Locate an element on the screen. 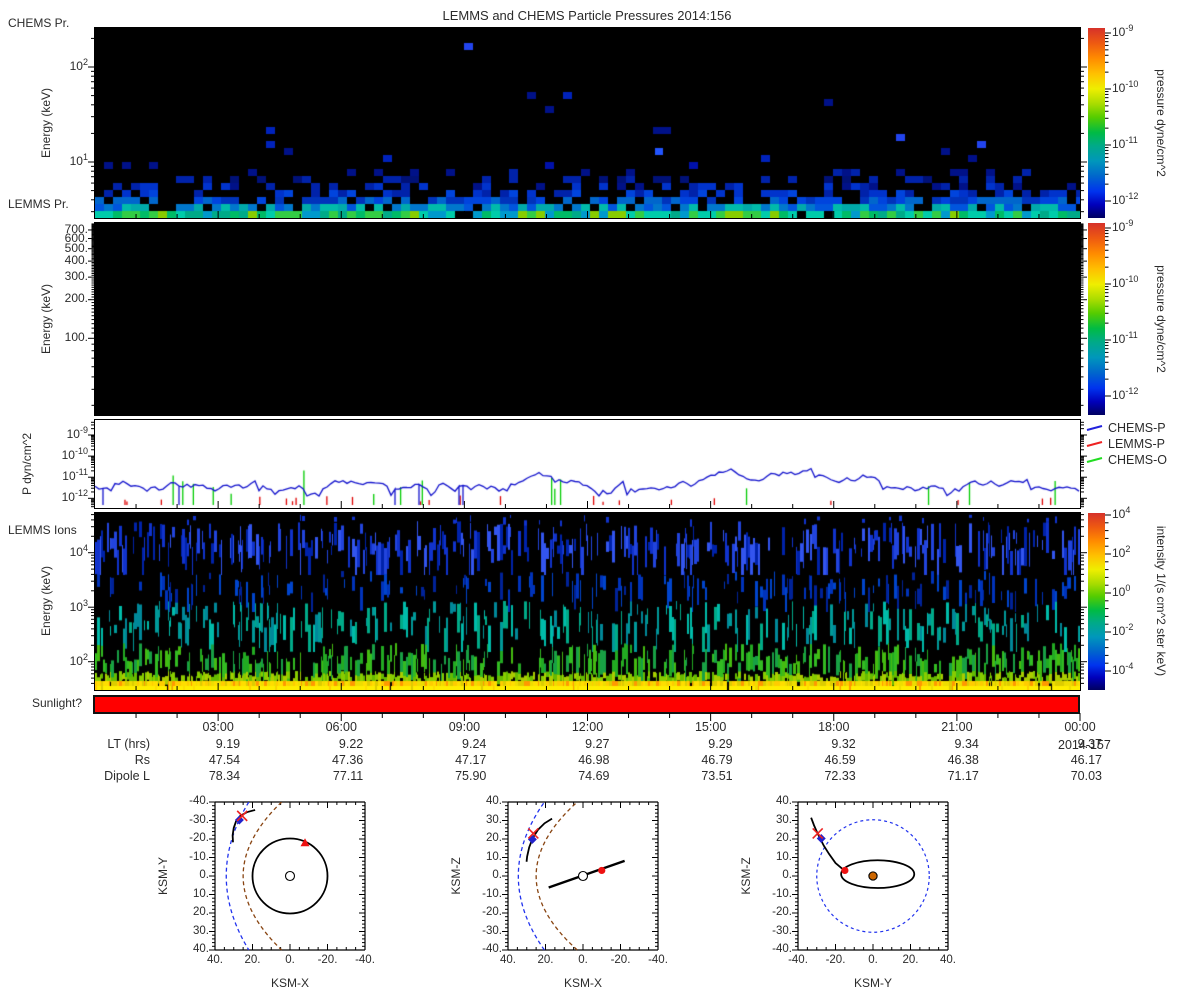  eph-row-label: LT (hrs) is located at coordinates (128, 744).